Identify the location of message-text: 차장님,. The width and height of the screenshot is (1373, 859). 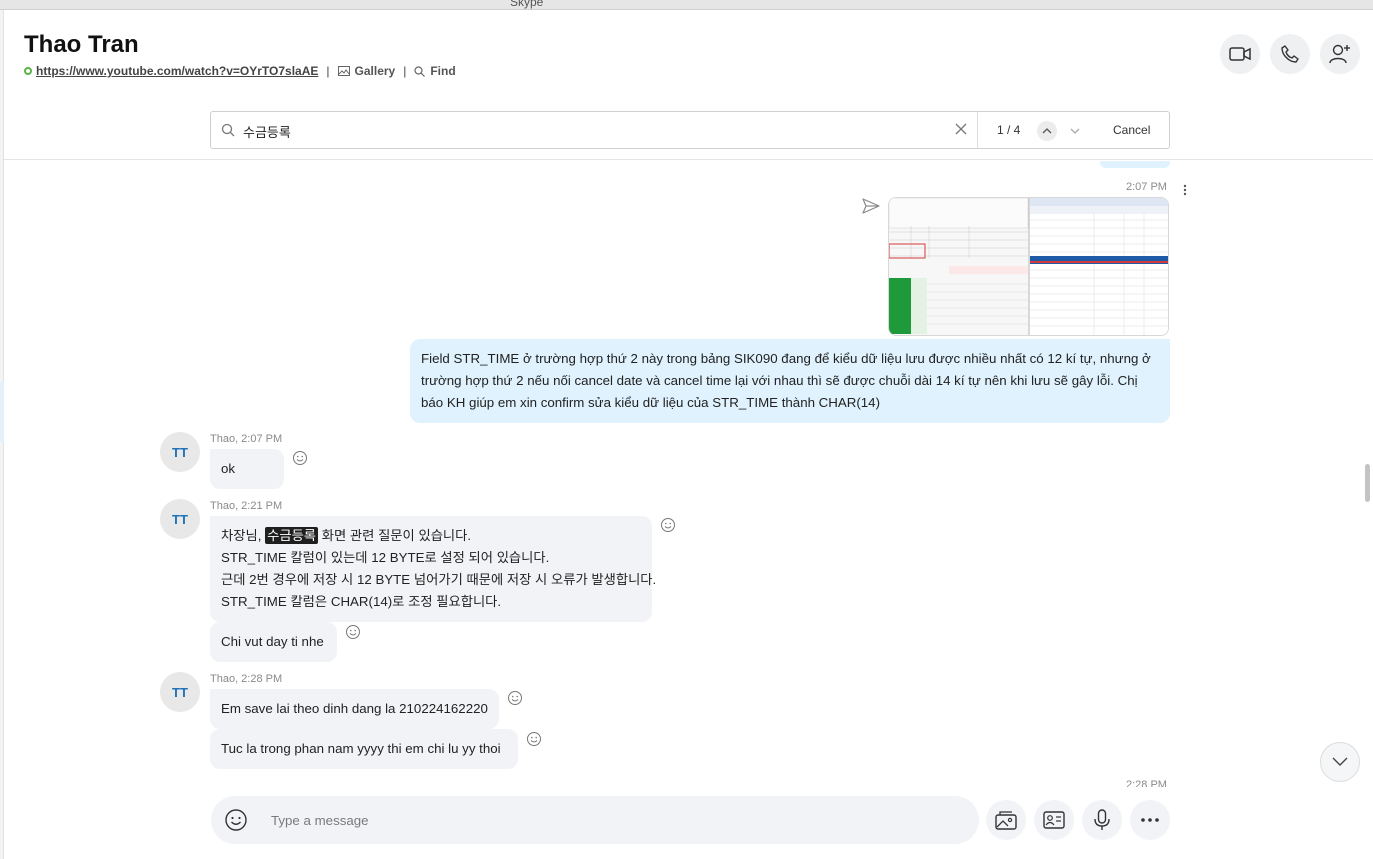
(241, 535).